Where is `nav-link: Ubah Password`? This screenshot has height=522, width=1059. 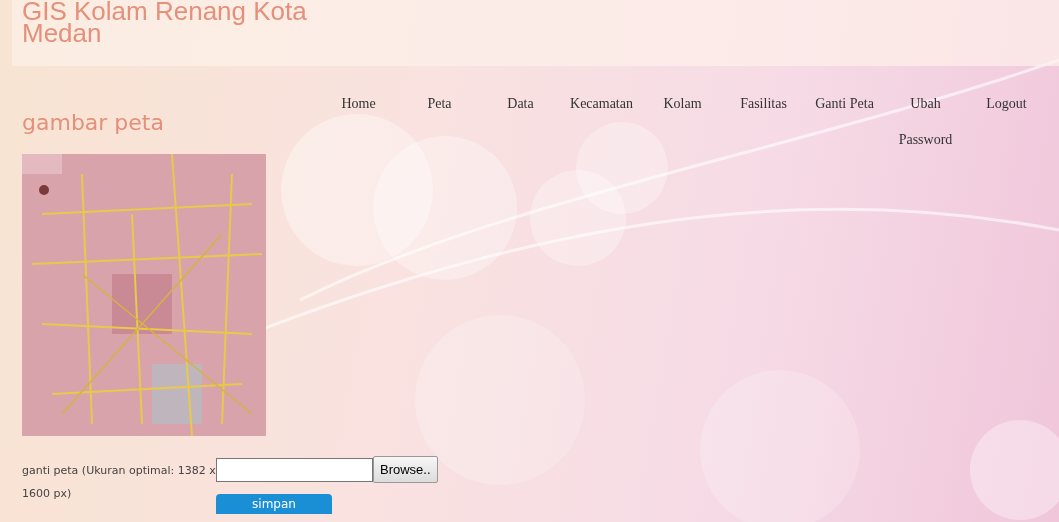 nav-link: Ubah Password is located at coordinates (925, 122).